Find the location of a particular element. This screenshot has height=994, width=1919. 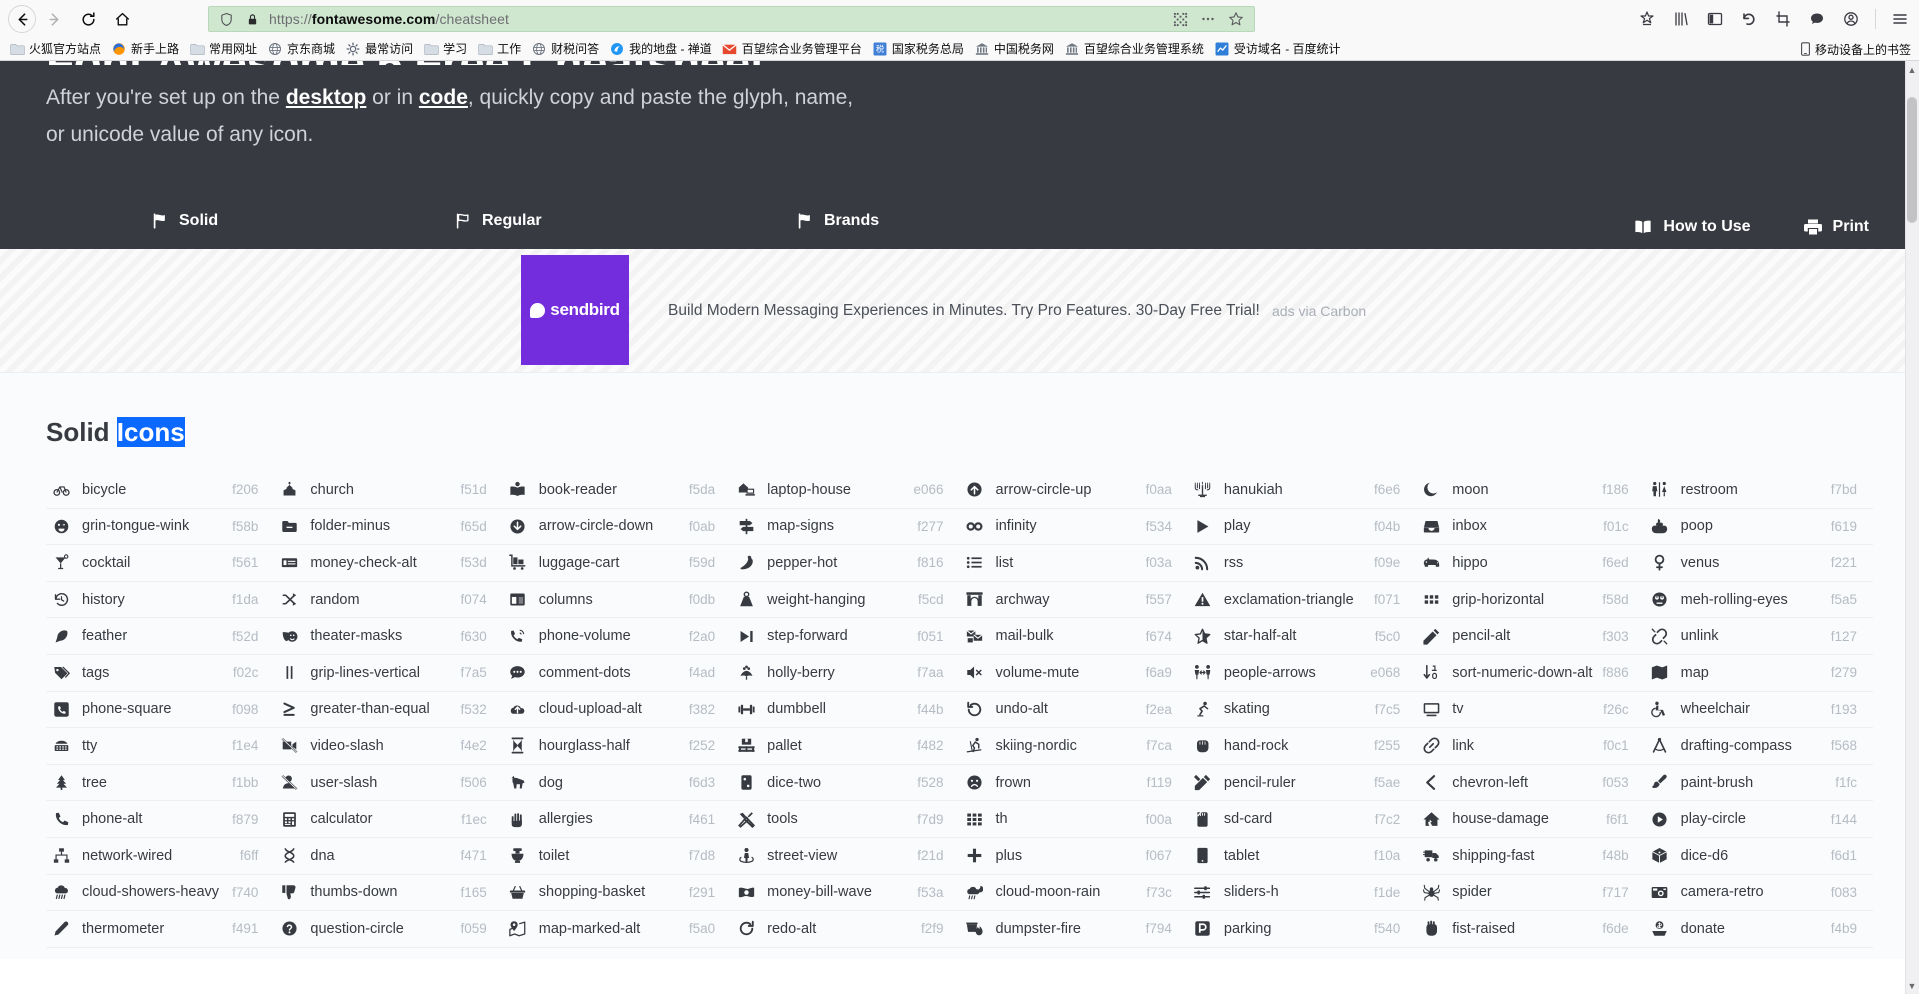

icon-row: volume-mute f6a9 is located at coordinates (1073, 673).